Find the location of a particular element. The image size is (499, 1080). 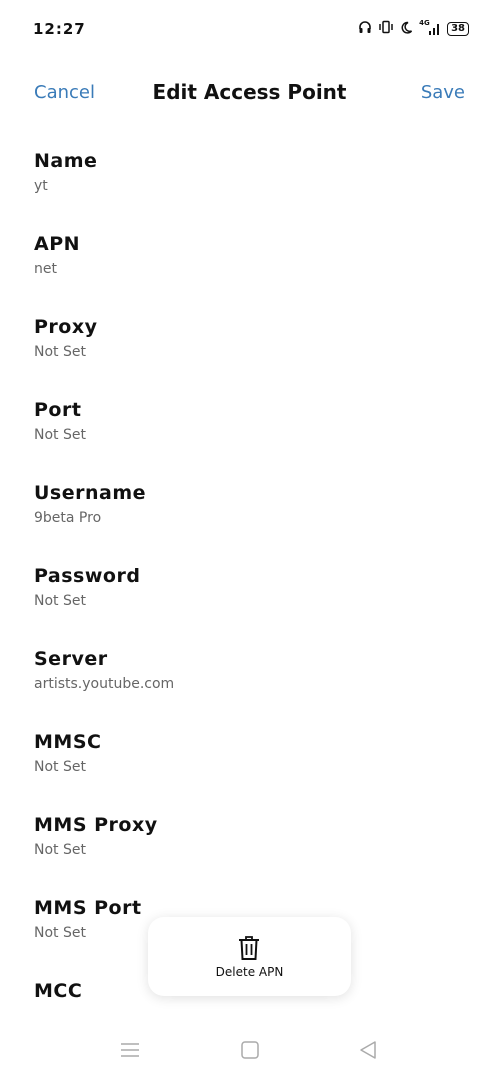

field-label: MMS Proxy is located at coordinates (96, 825).